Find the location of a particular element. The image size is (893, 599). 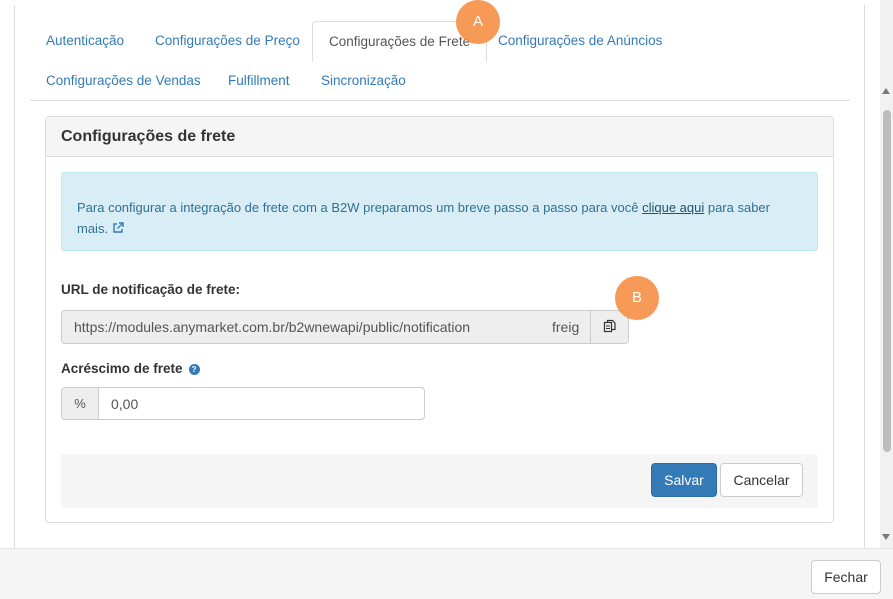

annotation-badge-a: A is located at coordinates (478, 22).